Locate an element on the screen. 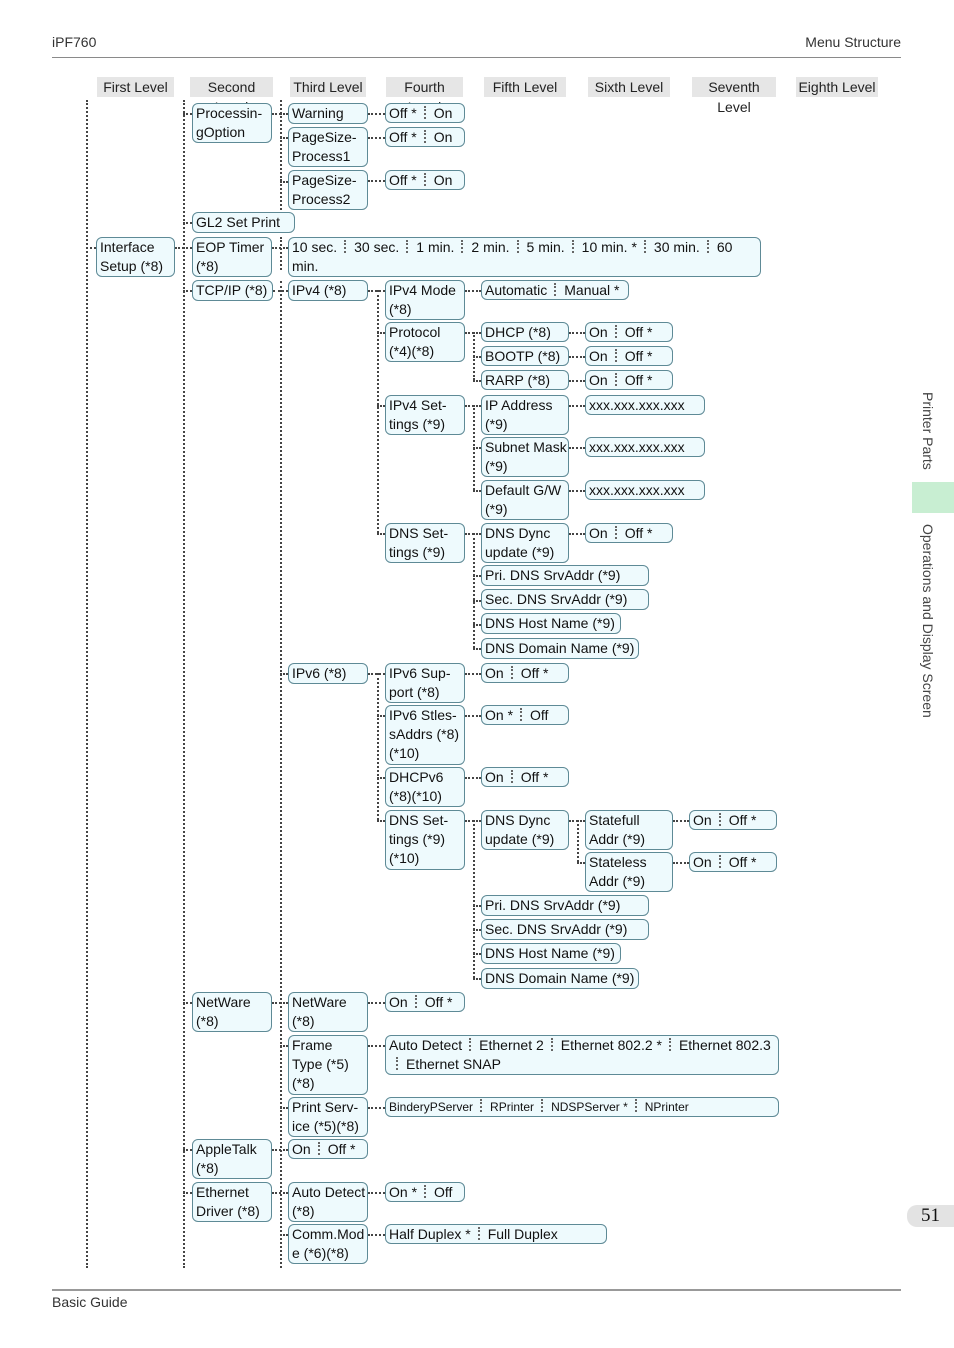 Image resolution: width=954 pixels, height=1348 pixels. menu-item-sec-dns4: Sec. DNS SrvAddr (*9) is located at coordinates (565, 599).